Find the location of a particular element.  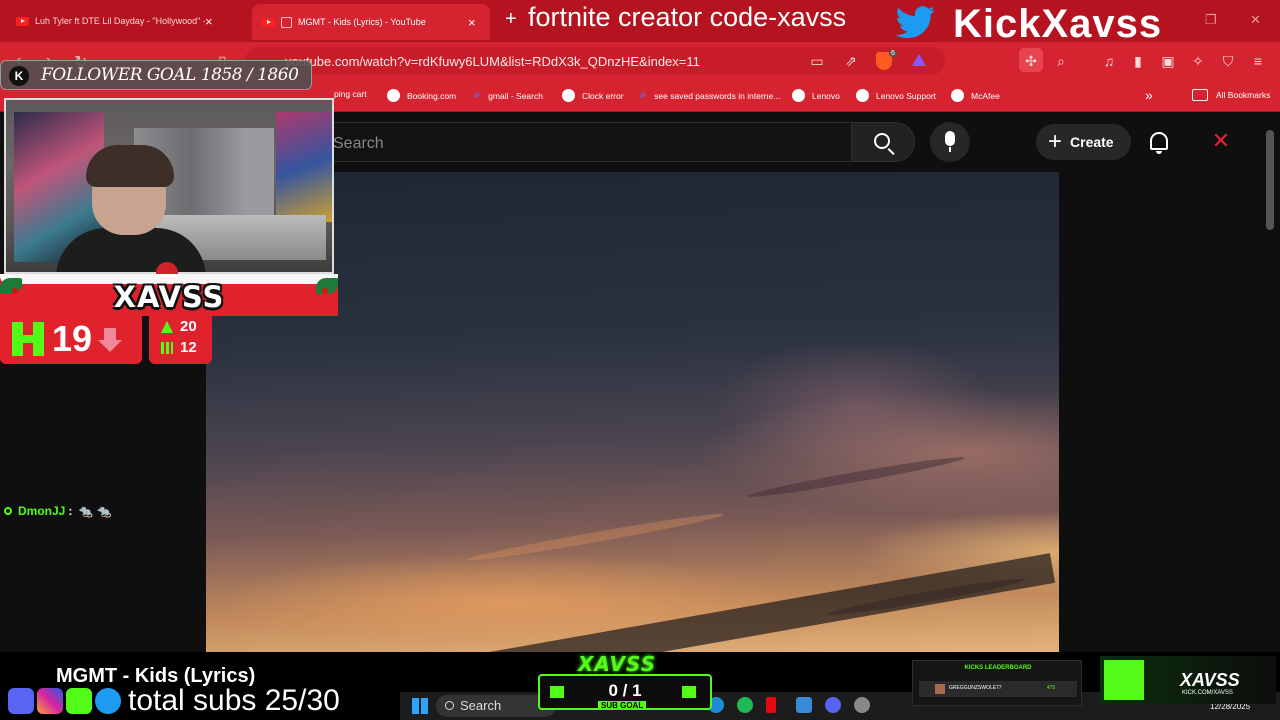

bars-stat: 12 is located at coordinates (179, 347).